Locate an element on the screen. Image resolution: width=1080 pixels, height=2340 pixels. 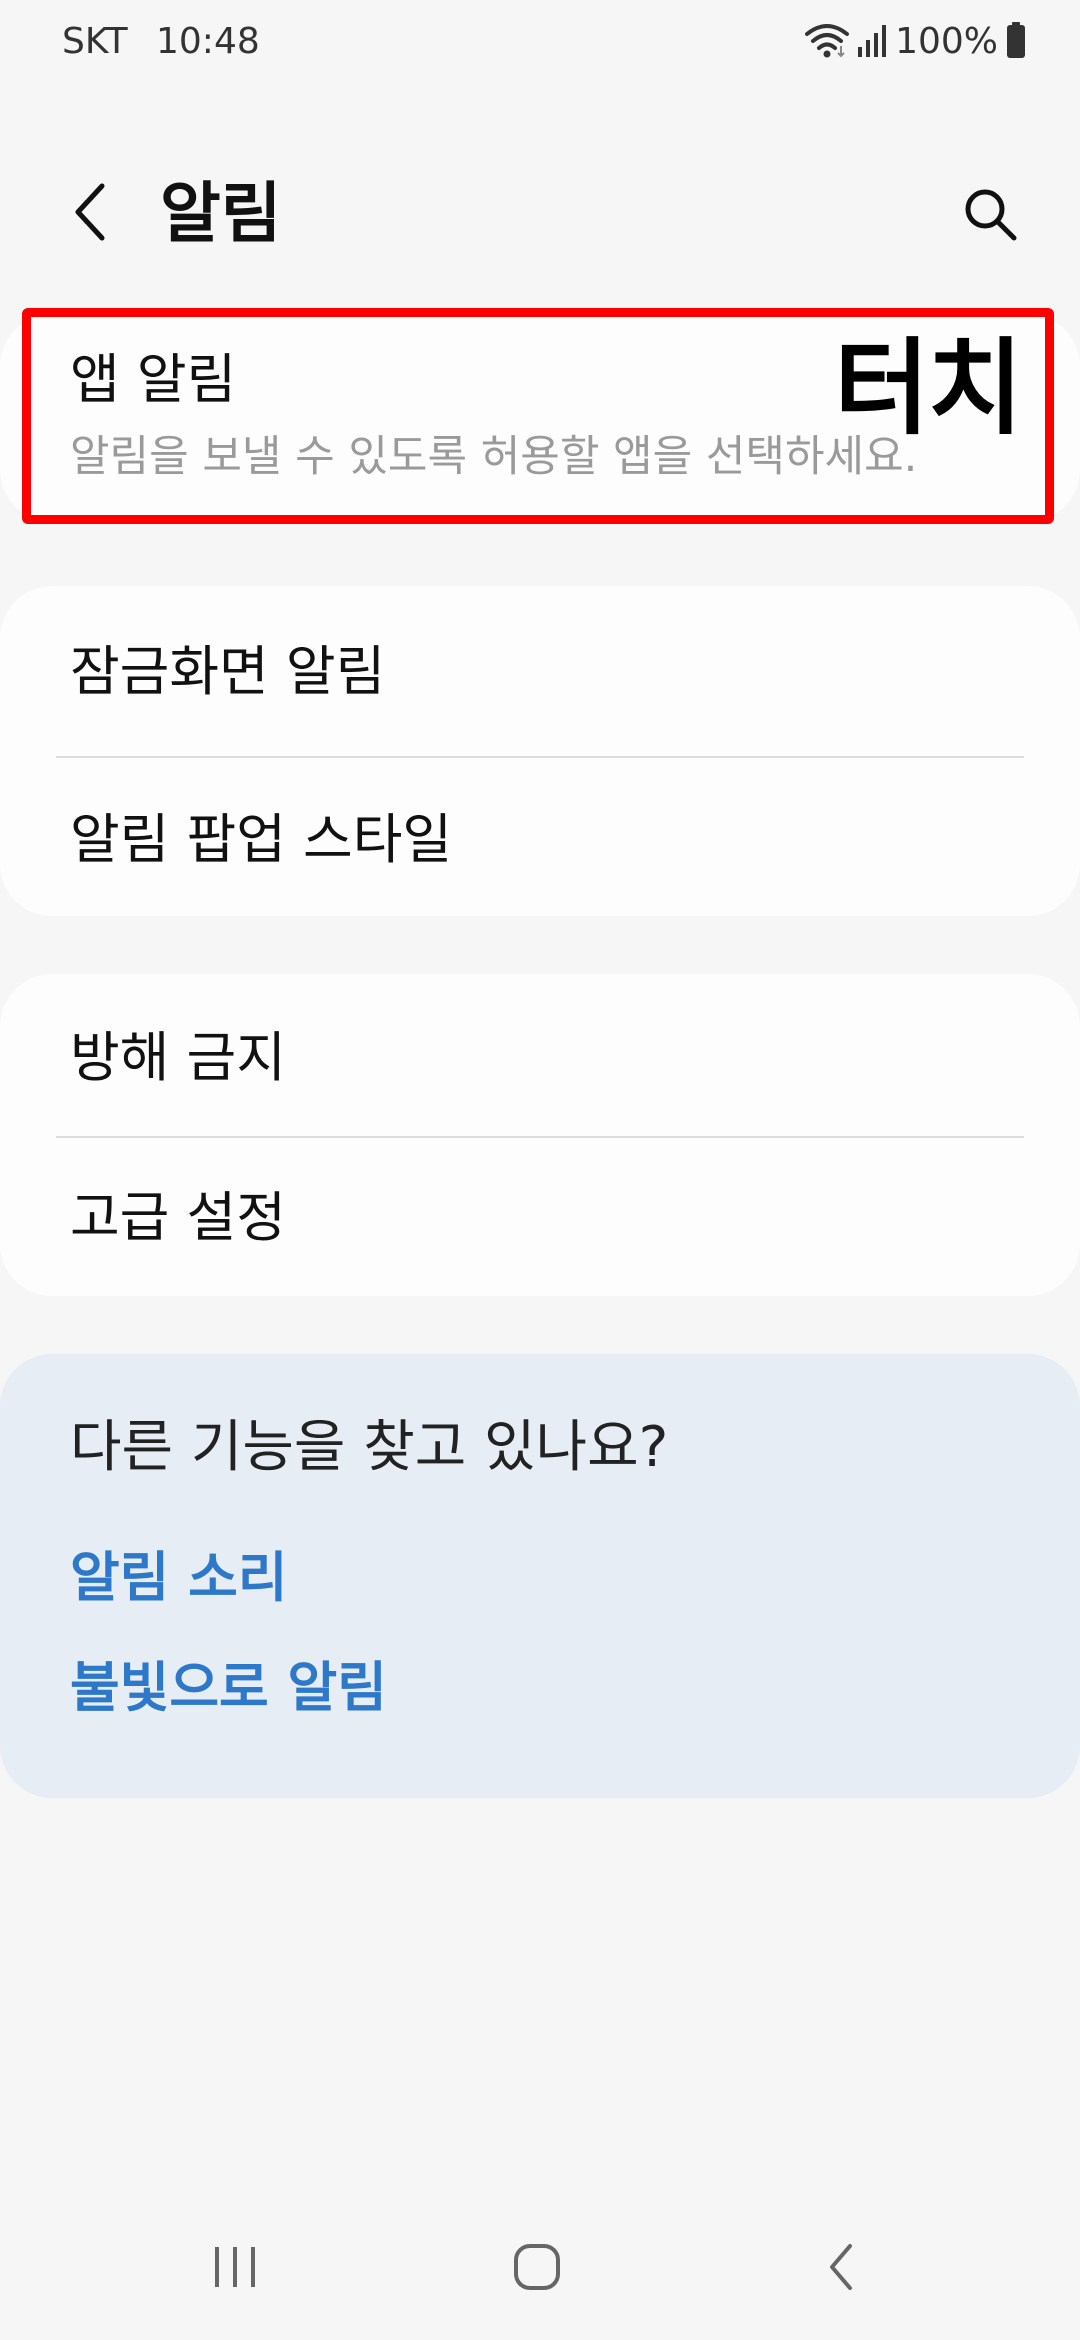
back-button is located at coordinates (92, 214).